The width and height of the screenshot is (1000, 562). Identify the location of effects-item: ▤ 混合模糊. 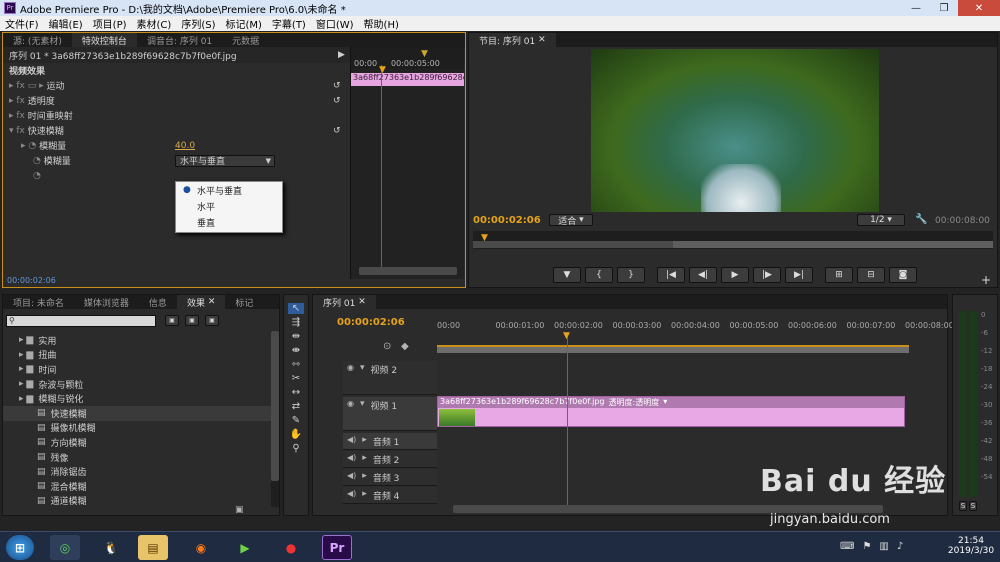
(137, 486).